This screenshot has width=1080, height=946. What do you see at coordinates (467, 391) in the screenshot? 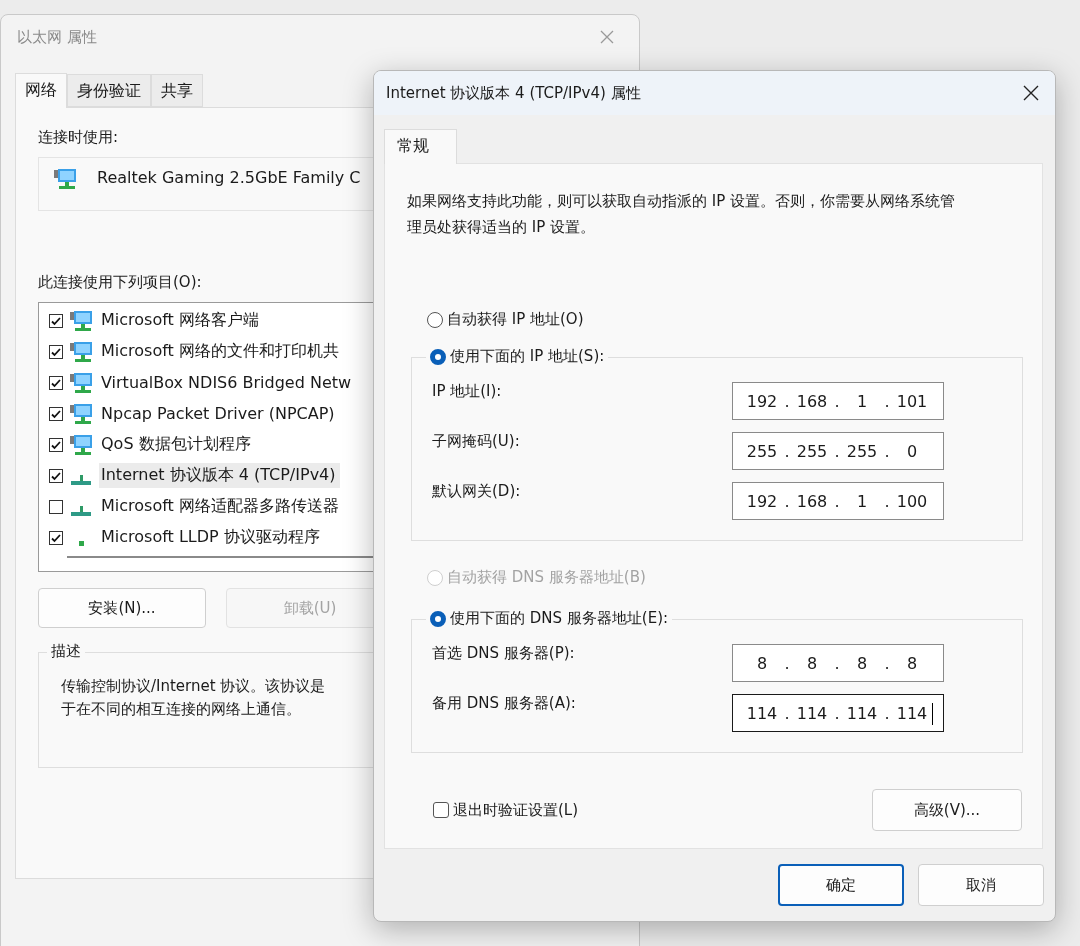
I see `field-label: IP 地址(I):` at bounding box center [467, 391].